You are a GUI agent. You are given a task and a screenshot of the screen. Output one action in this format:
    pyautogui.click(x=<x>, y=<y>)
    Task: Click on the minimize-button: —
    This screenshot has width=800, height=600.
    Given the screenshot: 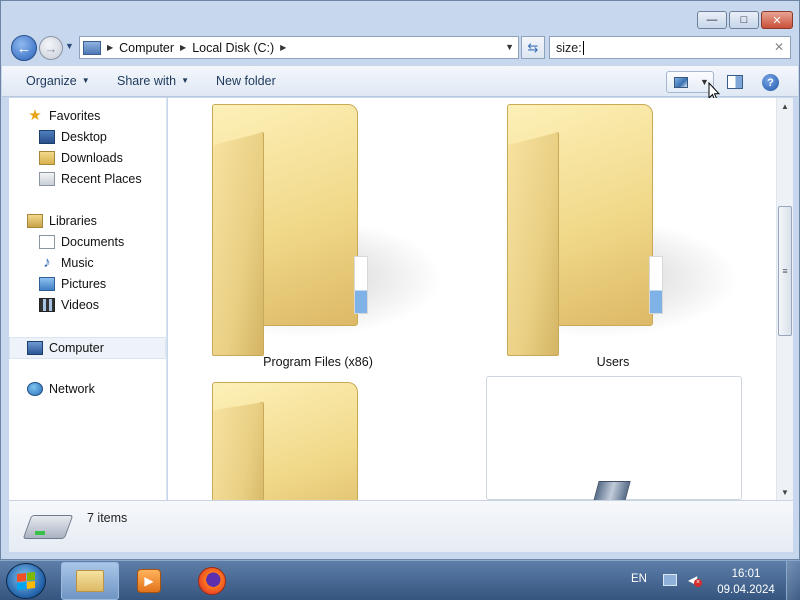 What is the action you would take?
    pyautogui.click(x=712, y=20)
    